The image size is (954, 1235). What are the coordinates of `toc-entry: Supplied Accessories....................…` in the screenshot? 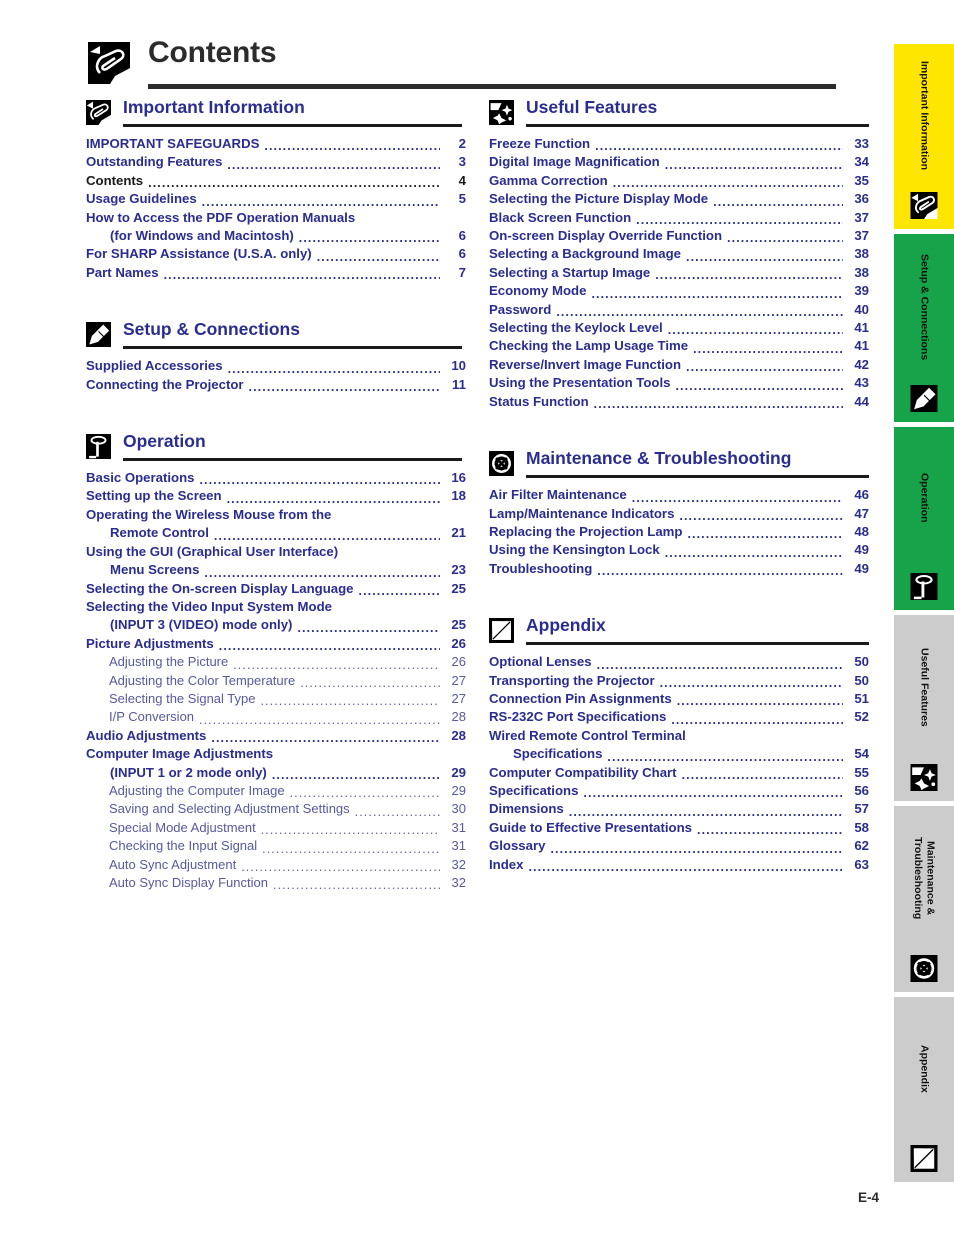 It's located at (276, 366).